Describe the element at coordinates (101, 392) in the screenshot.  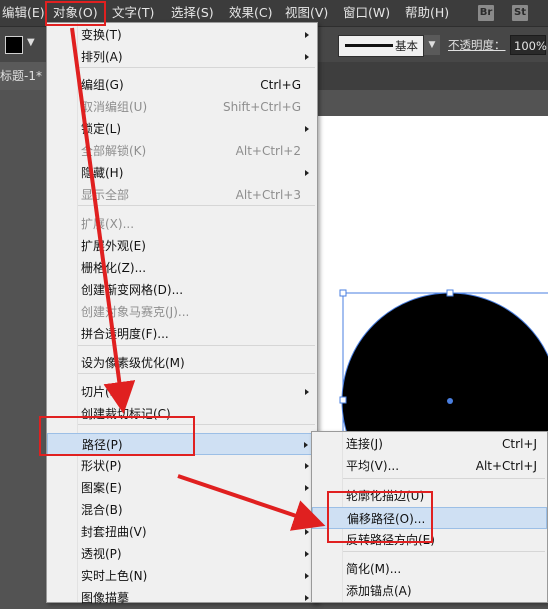
I see `menu-item-label: 切片(S)` at that location.